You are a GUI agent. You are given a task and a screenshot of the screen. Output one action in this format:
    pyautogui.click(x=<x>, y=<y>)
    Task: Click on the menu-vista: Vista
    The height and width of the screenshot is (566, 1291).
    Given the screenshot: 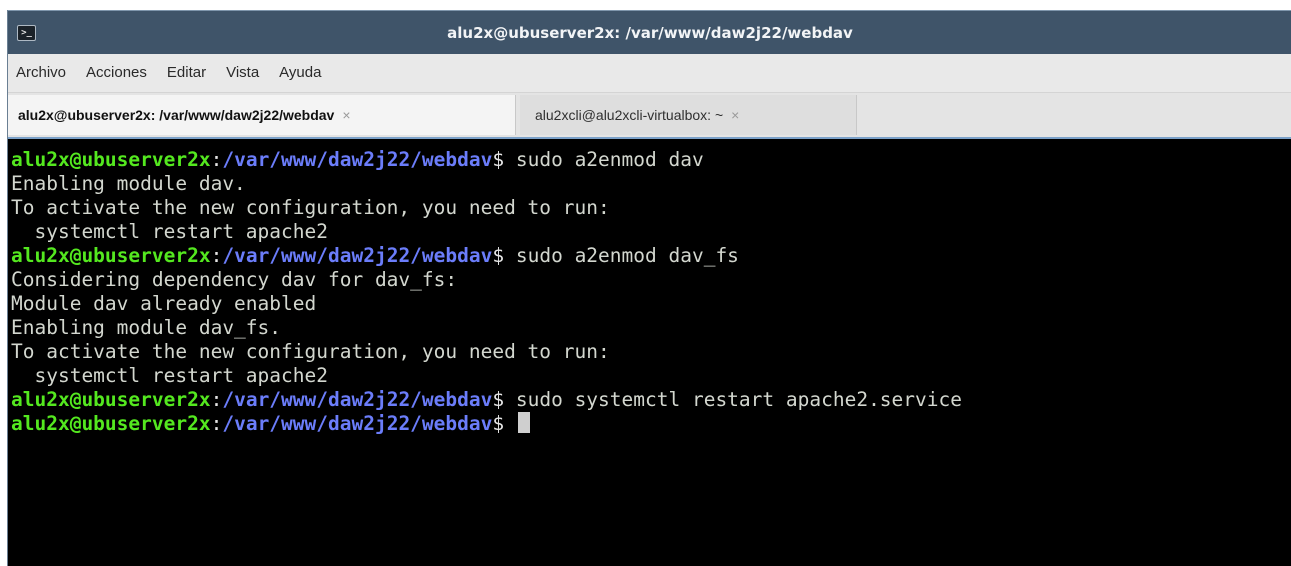 What is the action you would take?
    pyautogui.click(x=242, y=73)
    